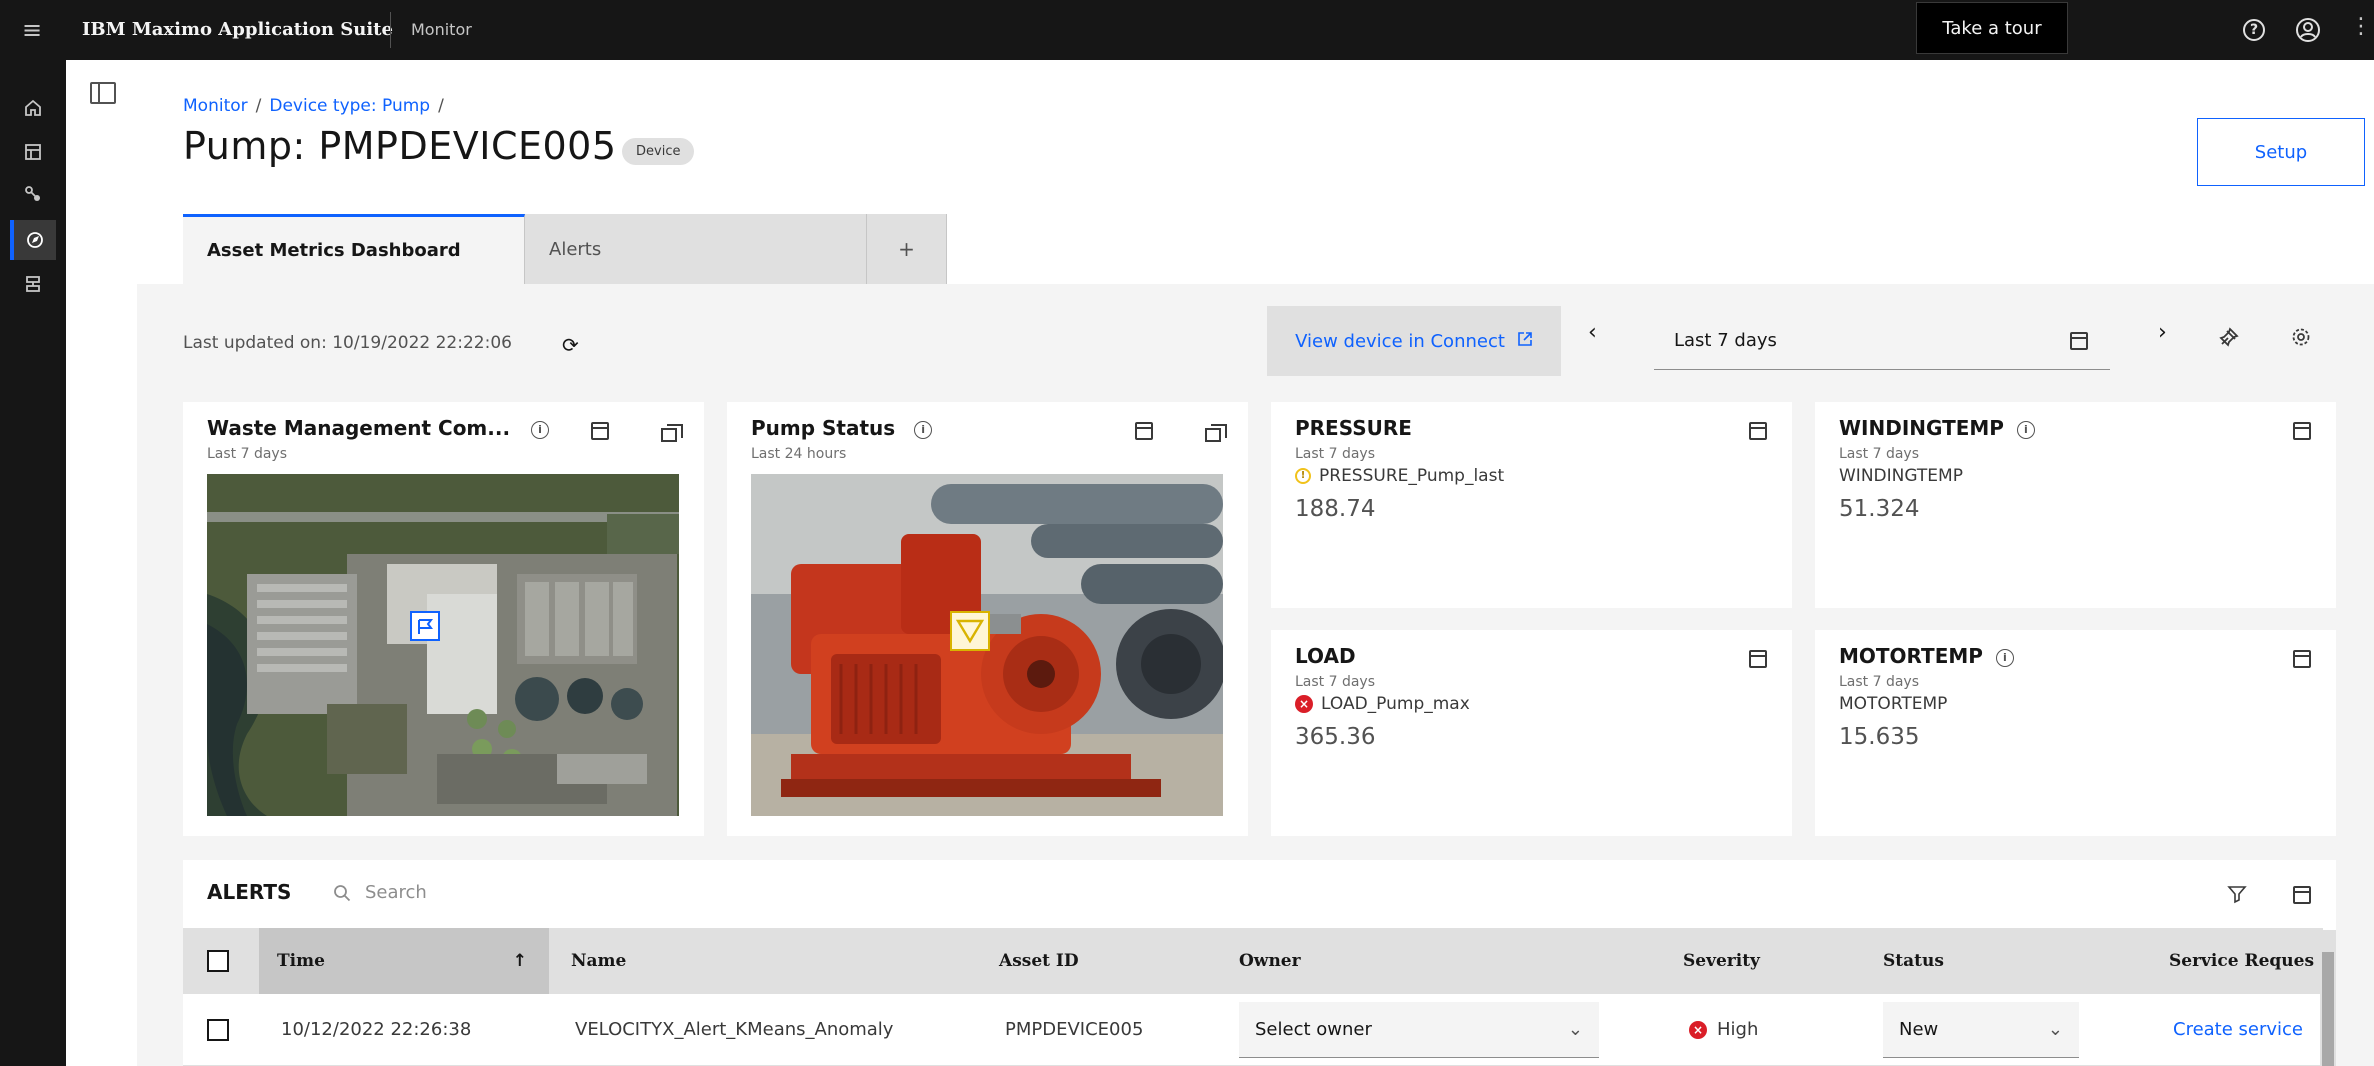  Describe the element at coordinates (218, 1029) in the screenshot. I see `row-checkbox` at that location.